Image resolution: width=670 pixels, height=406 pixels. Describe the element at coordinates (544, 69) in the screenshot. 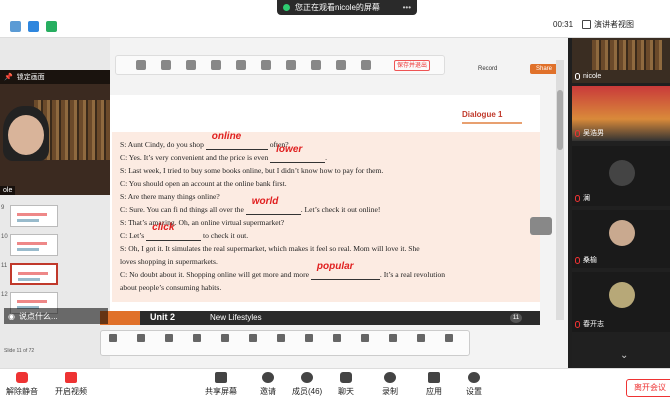

I see `share-button: Share` at that location.